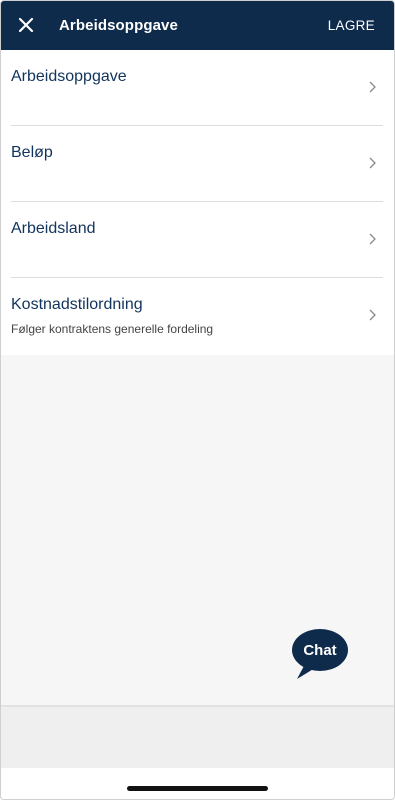 This screenshot has height=800, width=395. Describe the element at coordinates (197, 164) in the screenshot. I see `list-item-belop: Beløp` at that location.